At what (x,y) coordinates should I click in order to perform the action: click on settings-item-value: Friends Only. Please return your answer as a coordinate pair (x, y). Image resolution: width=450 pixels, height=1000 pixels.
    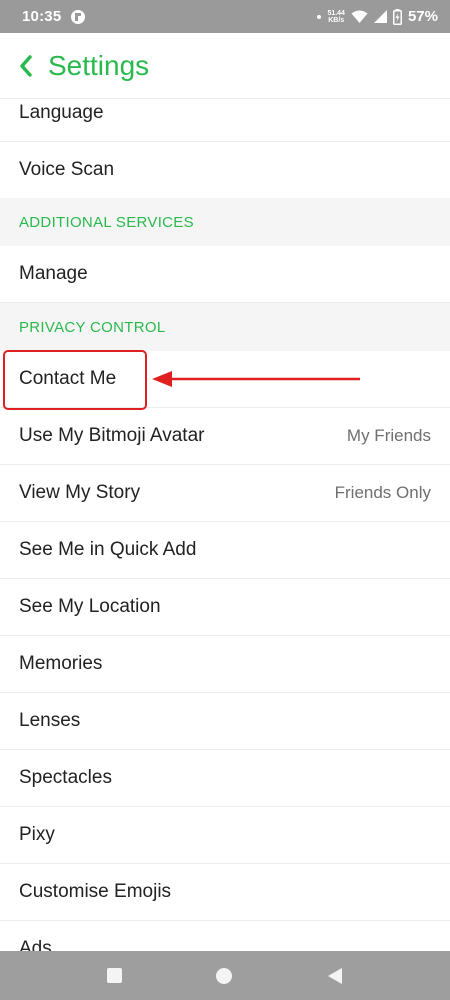
    Looking at the image, I should click on (382, 492).